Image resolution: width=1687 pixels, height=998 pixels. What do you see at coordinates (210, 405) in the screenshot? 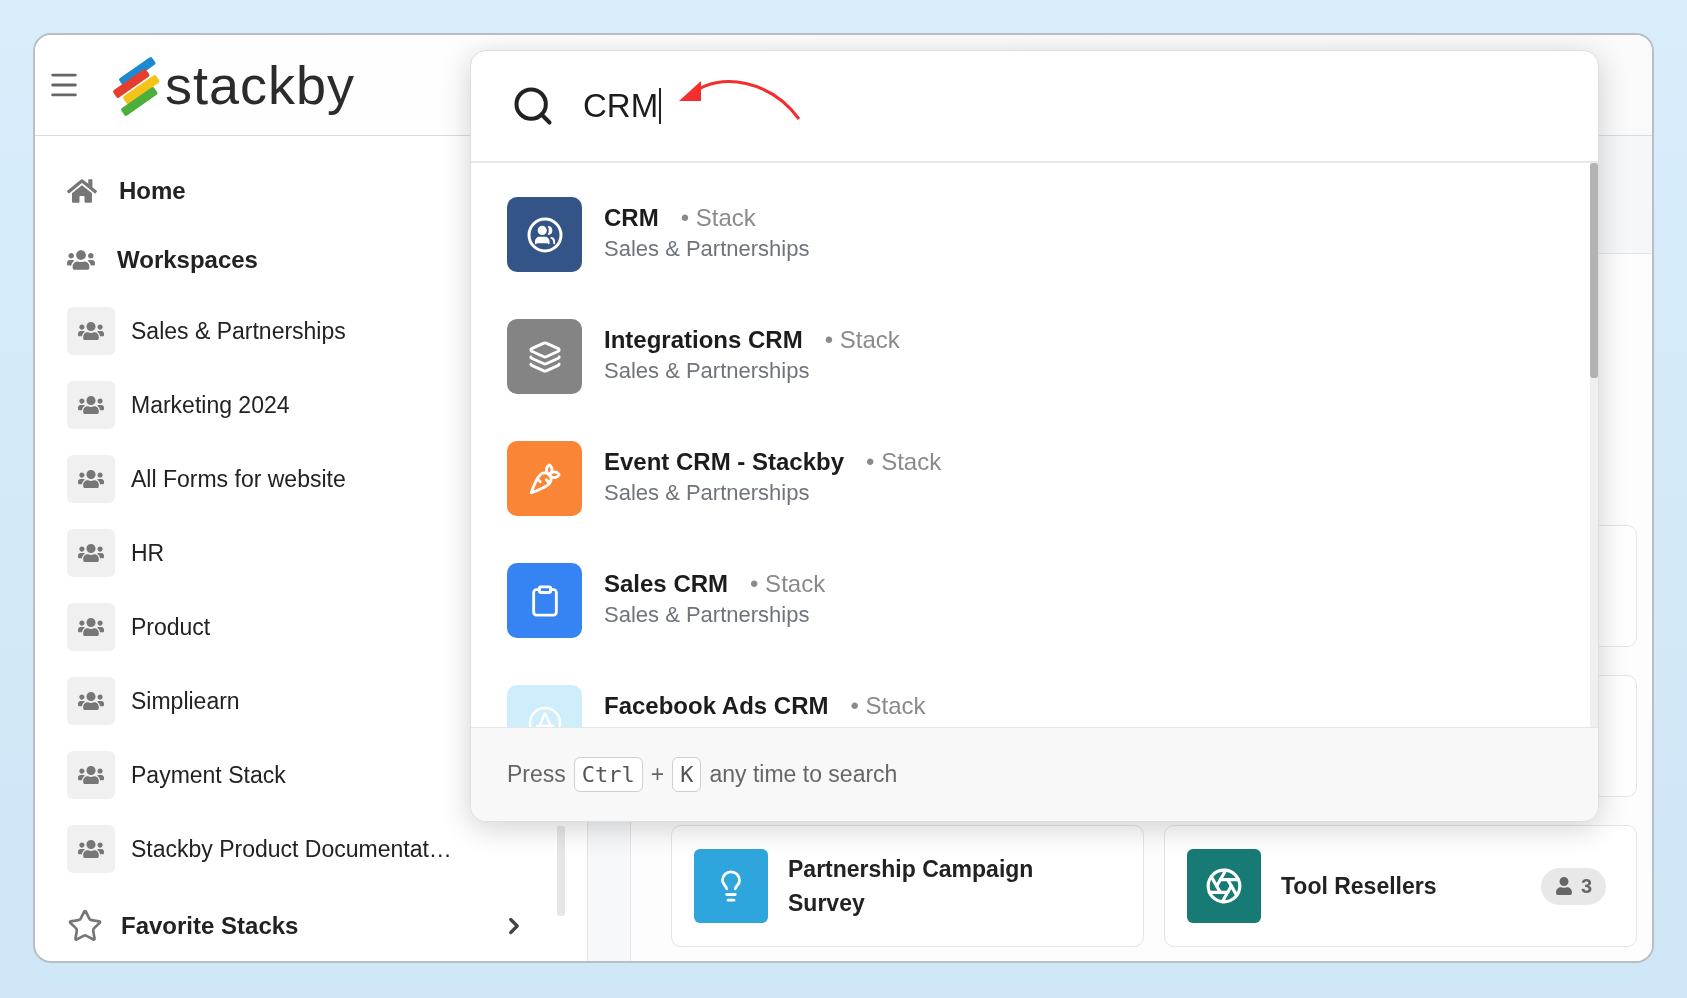
I see `sidebar-label: Marketing 2024` at bounding box center [210, 405].